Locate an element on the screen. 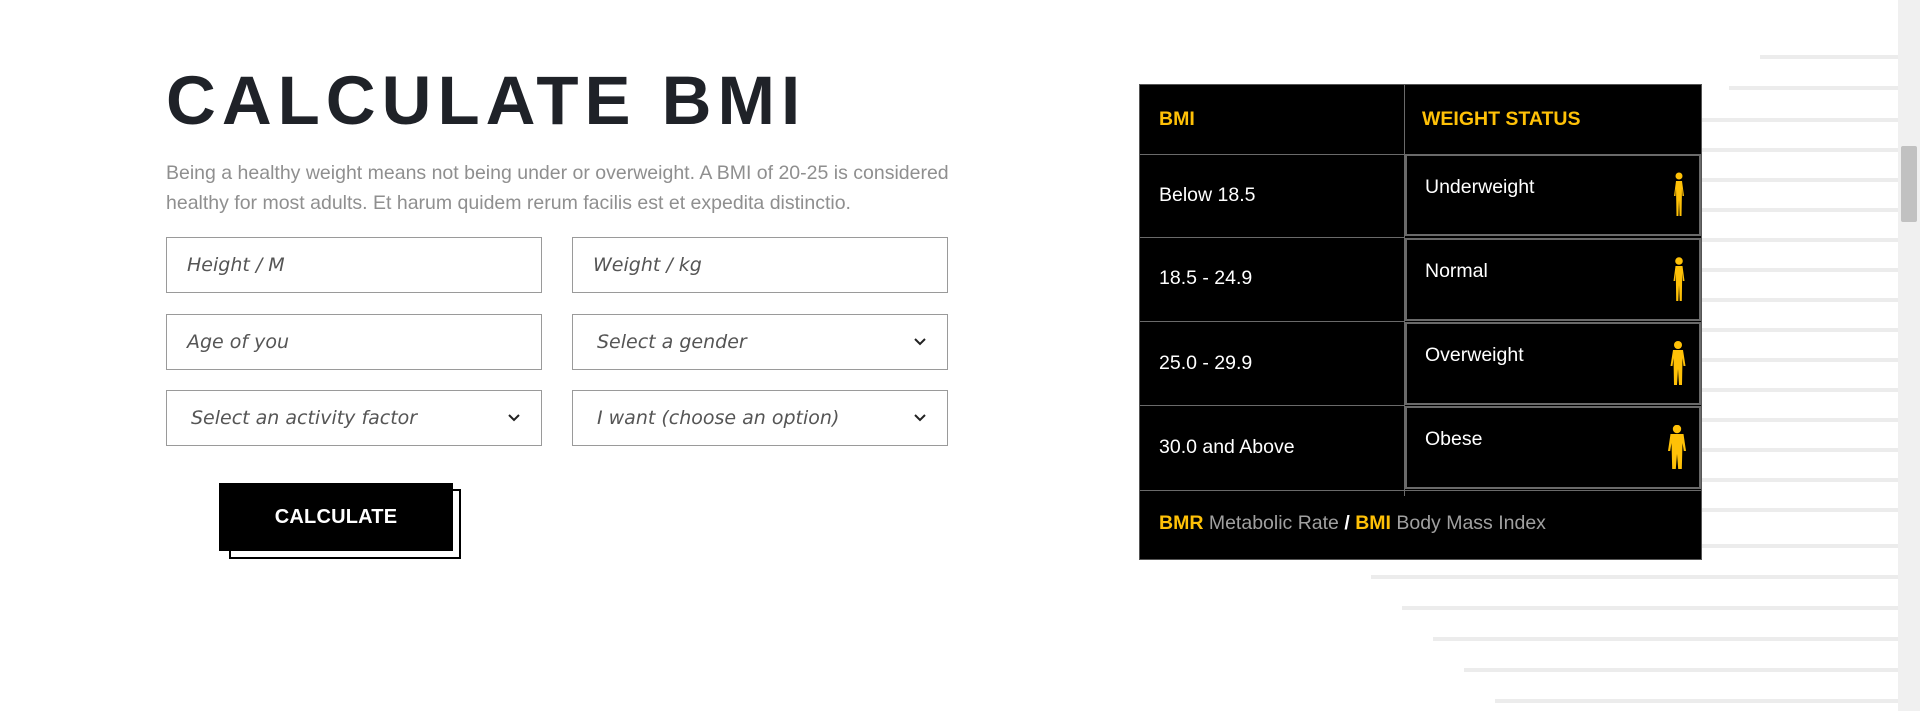 This screenshot has height=711, width=1920. status-cell-obese: Obese is located at coordinates (1553, 447).